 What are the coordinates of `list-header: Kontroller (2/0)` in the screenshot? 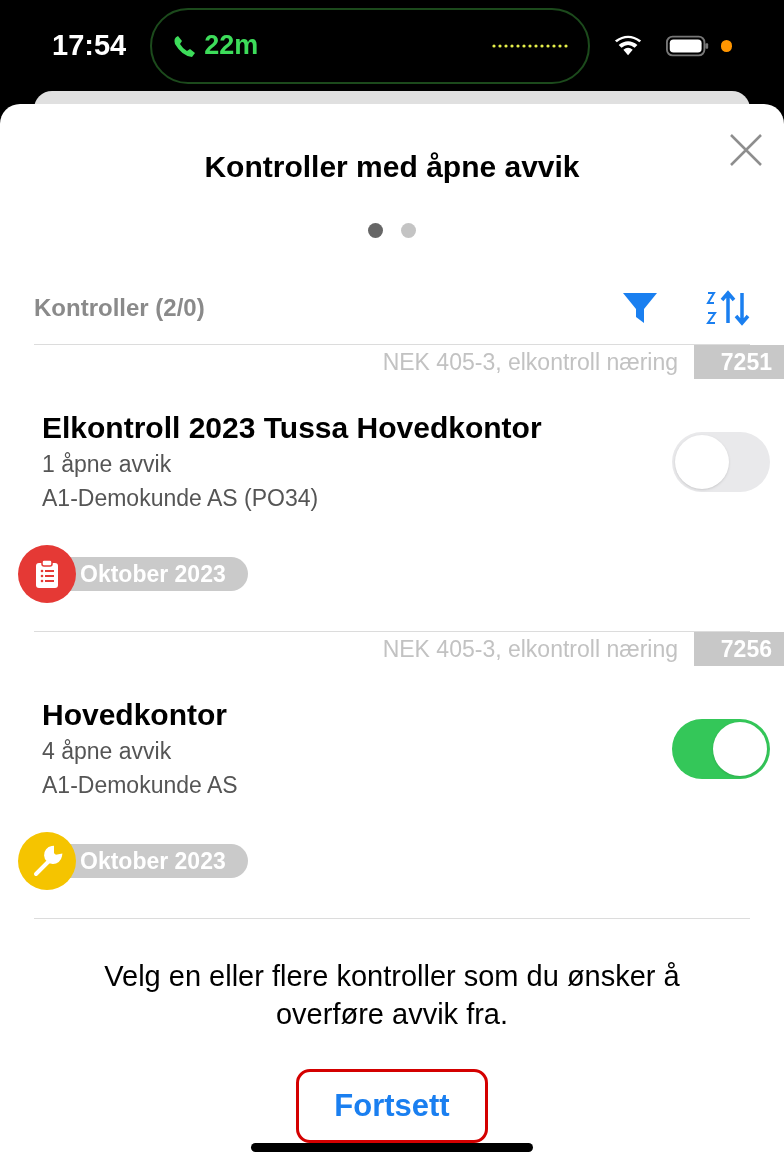 It's located at (119, 308).